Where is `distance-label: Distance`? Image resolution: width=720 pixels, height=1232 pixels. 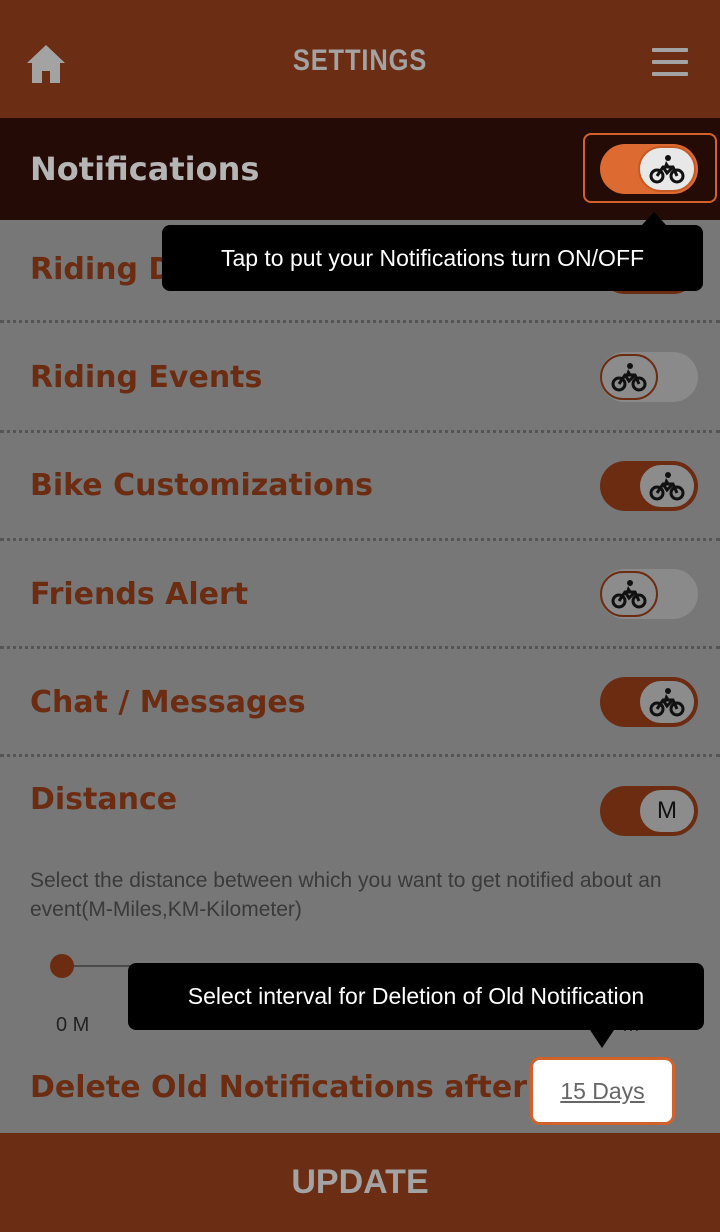 distance-label: Distance is located at coordinates (104, 799).